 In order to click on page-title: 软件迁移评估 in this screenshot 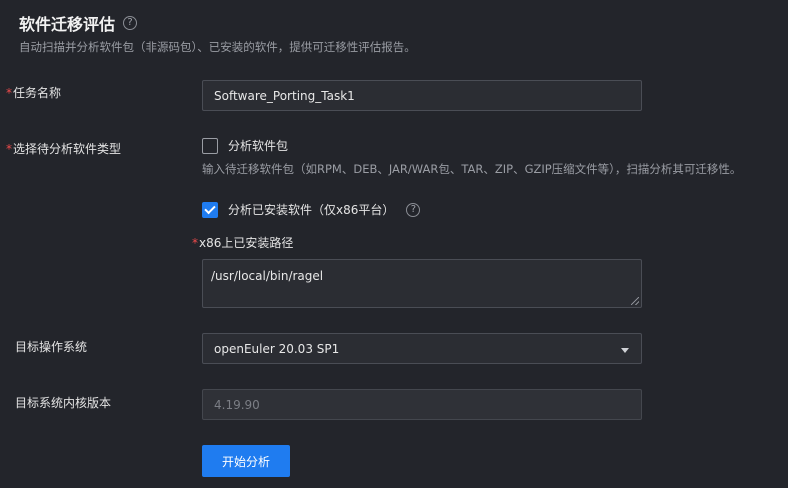, I will do `click(67, 24)`.